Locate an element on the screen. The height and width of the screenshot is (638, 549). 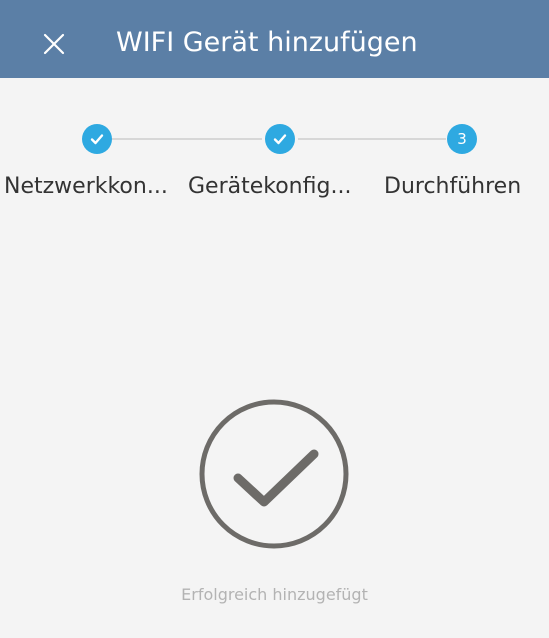
check-circle-icon is located at coordinates (274, 474).